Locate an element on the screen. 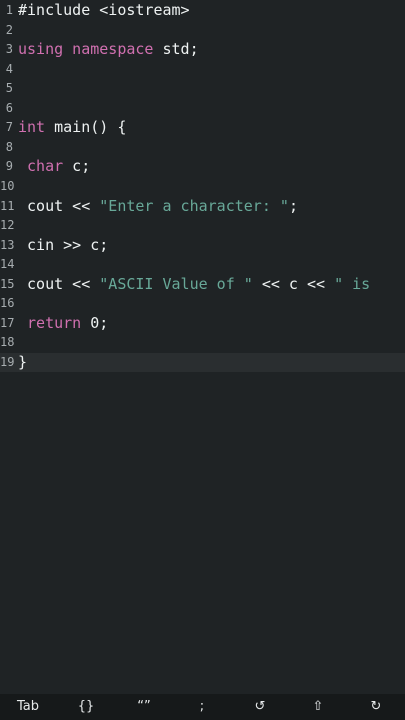 The width and height of the screenshot is (405, 720). line-number: 17 is located at coordinates (7, 322).